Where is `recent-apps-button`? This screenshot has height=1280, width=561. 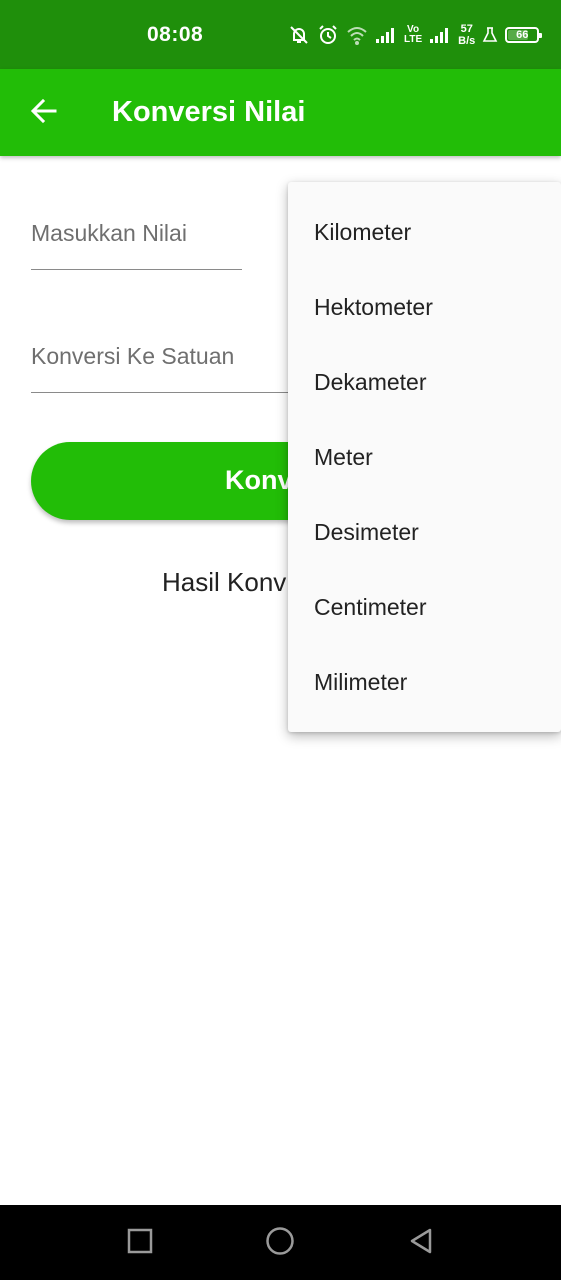 recent-apps-button is located at coordinates (140, 1243).